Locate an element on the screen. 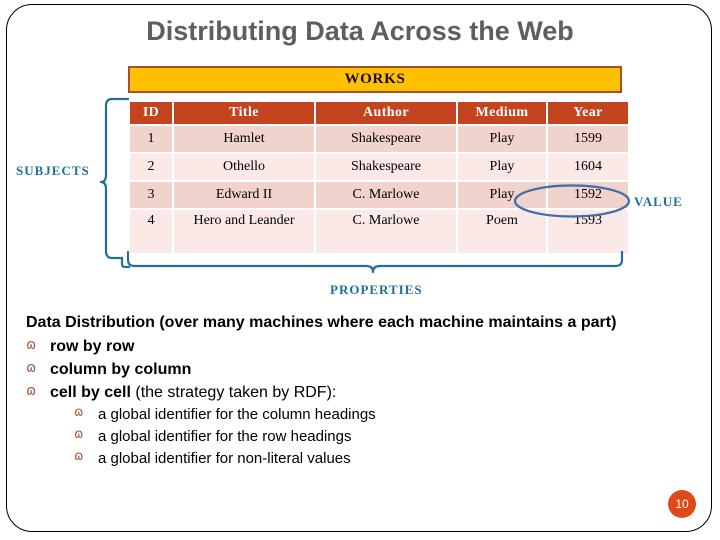 The image size is (720, 540). list-item-label: cell by cell is located at coordinates (90, 392).